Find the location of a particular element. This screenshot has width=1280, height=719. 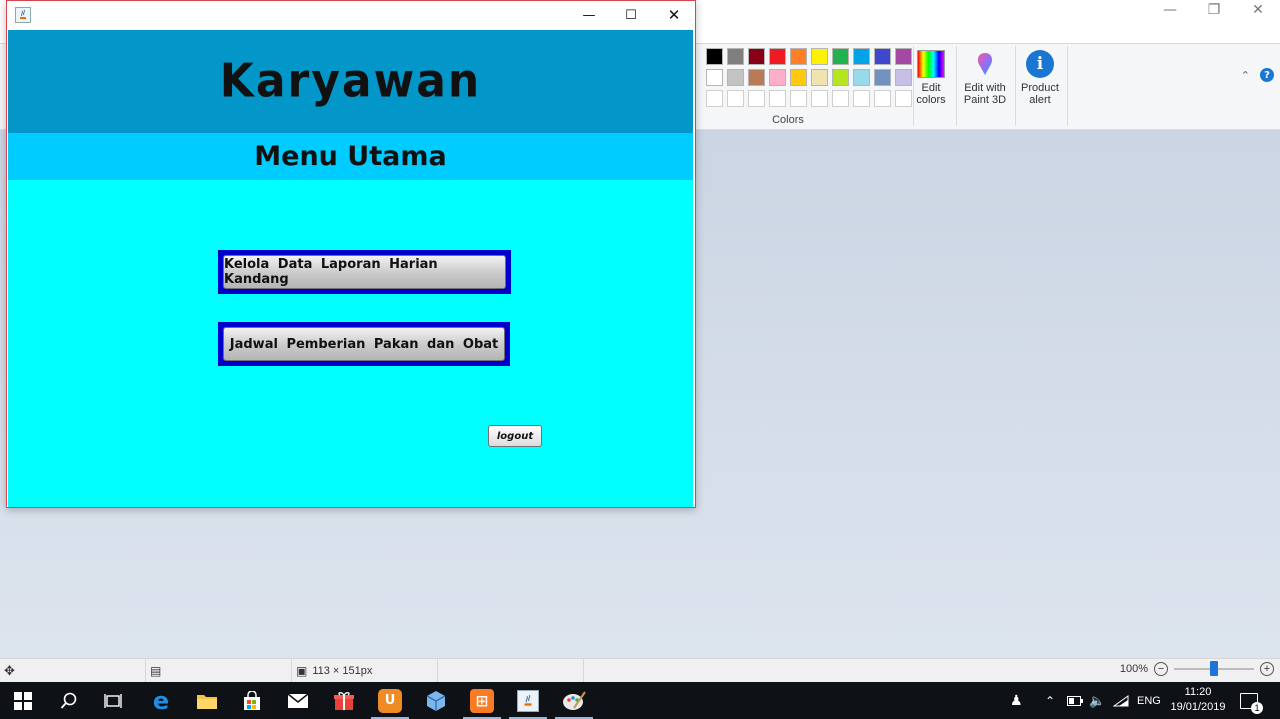

paint-restore-button: ❐ is located at coordinates (1214, 10).